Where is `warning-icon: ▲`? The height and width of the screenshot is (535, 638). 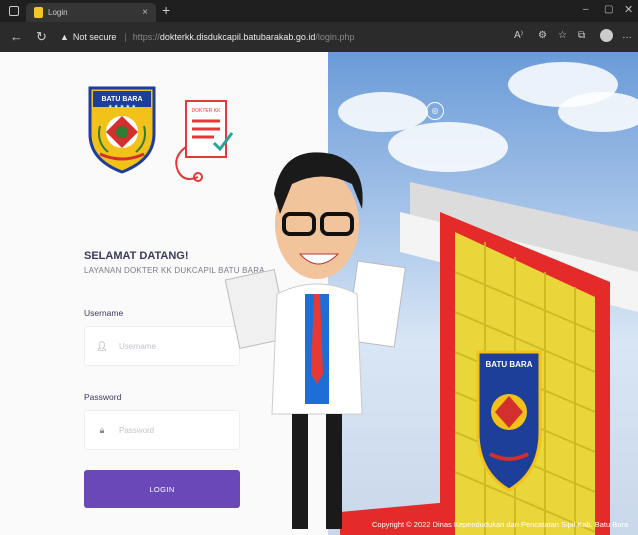 warning-icon: ▲ is located at coordinates (64, 37).